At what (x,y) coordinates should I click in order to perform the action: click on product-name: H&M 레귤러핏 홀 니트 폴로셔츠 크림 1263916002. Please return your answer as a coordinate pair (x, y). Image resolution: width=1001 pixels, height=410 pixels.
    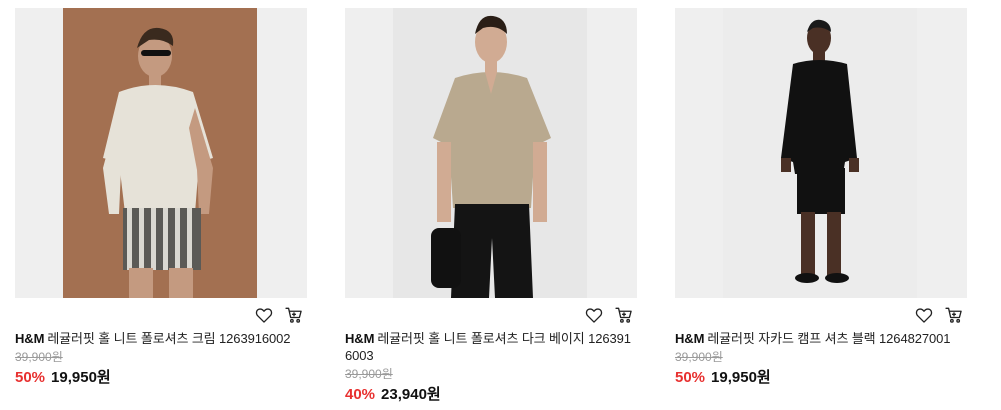
    Looking at the image, I should click on (161, 338).